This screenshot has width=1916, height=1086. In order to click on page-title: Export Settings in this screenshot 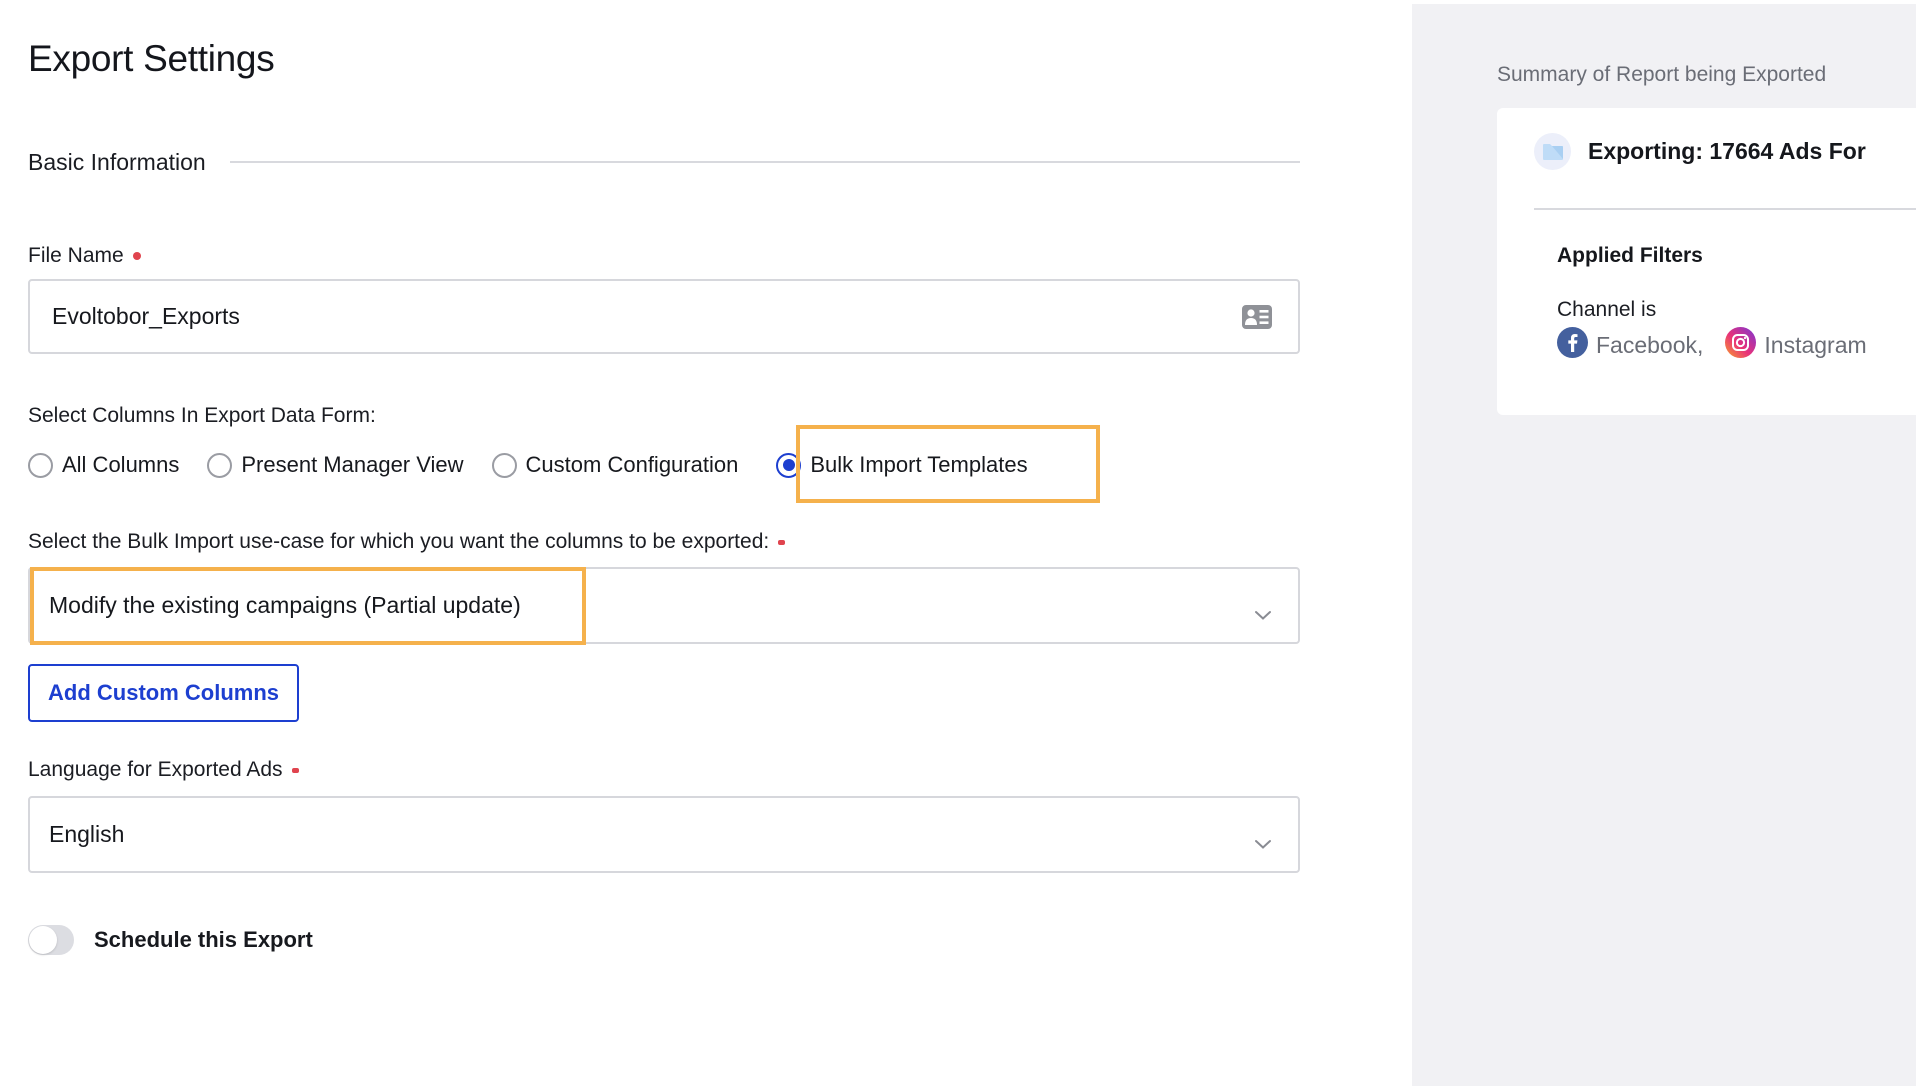, I will do `click(151, 58)`.